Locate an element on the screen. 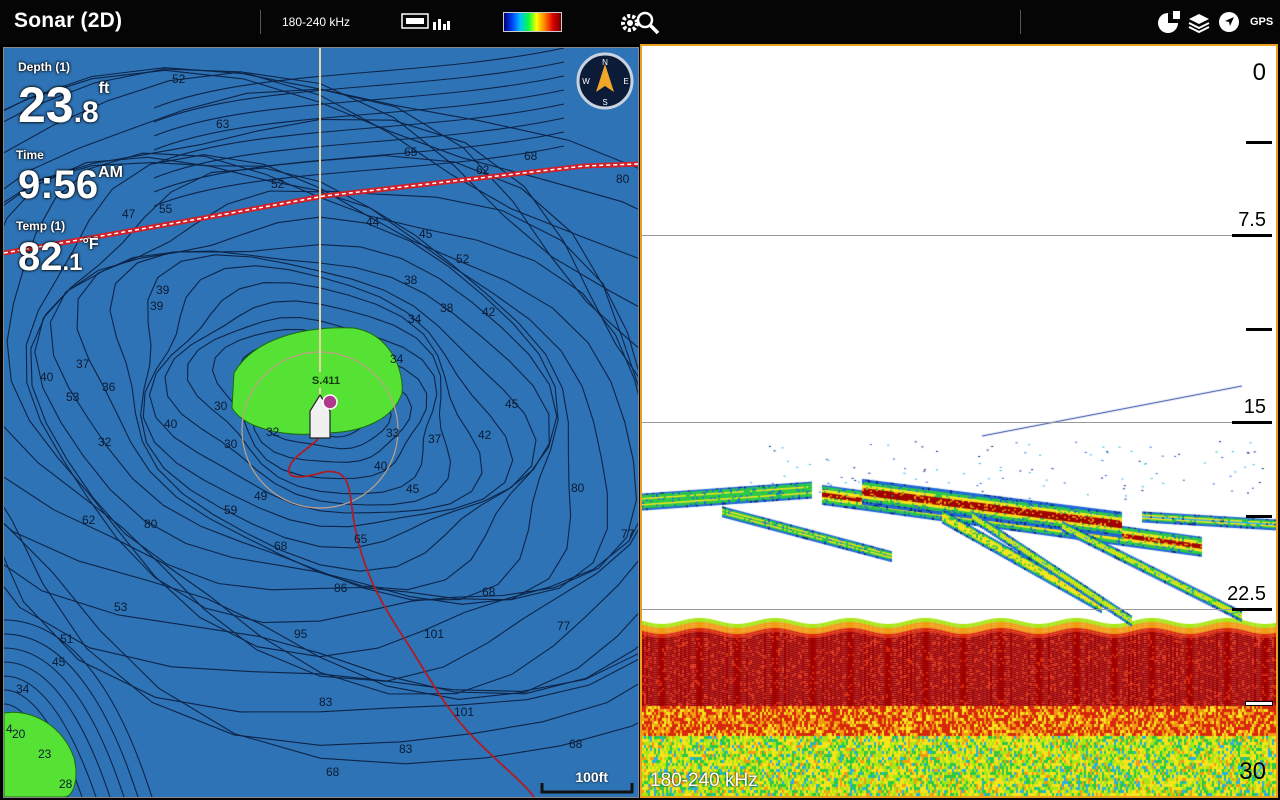 The height and width of the screenshot is (800, 1280). svg-text: N is located at coordinates (605, 62).